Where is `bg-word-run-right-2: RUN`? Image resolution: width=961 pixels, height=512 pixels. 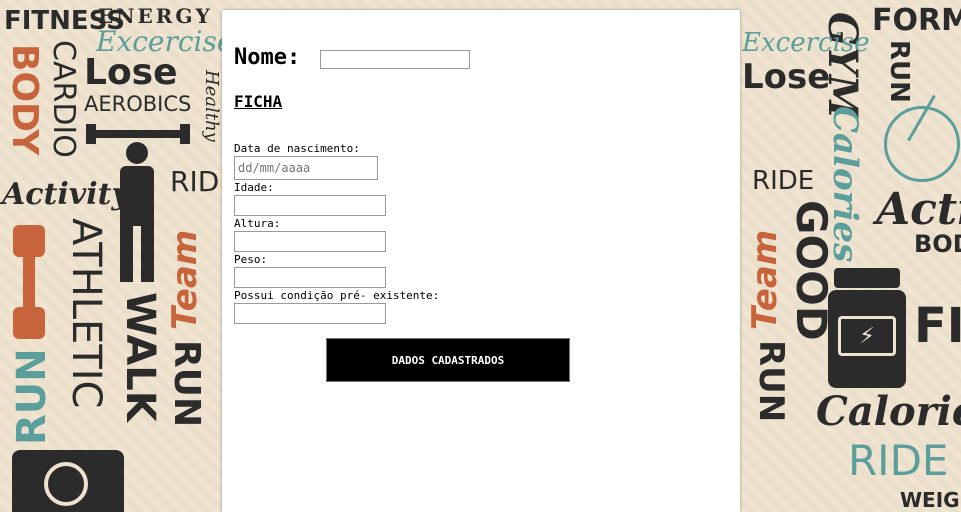 bg-word-run-right-2: RUN is located at coordinates (771, 381).